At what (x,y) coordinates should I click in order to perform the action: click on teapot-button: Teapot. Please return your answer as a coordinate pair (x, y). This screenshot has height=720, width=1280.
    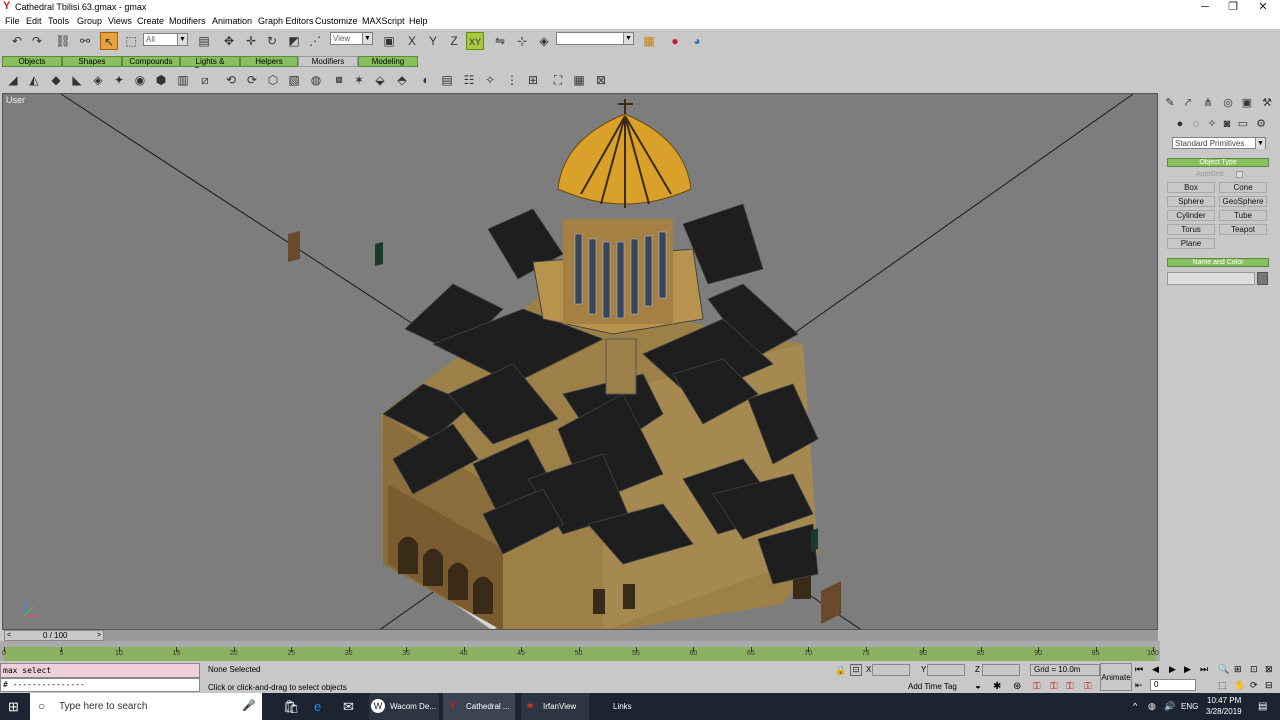
    Looking at the image, I should click on (1243, 229).